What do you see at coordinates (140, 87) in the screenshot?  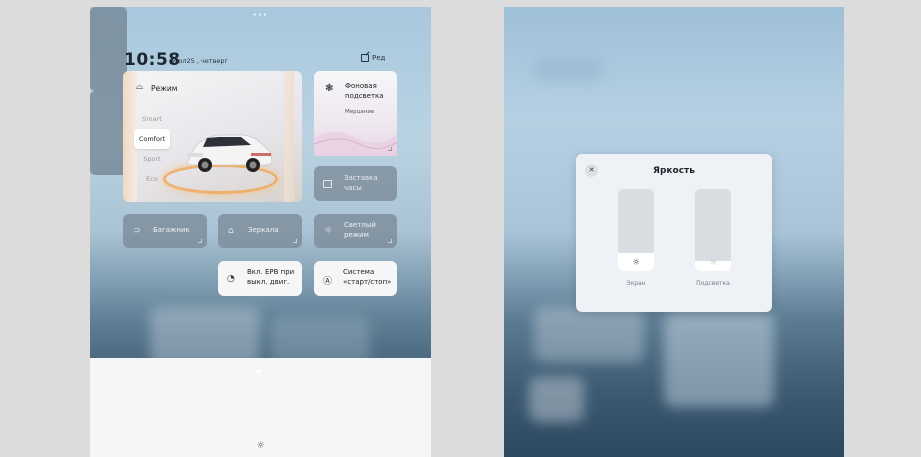 I see `steering-mode-icon: ⌓` at bounding box center [140, 87].